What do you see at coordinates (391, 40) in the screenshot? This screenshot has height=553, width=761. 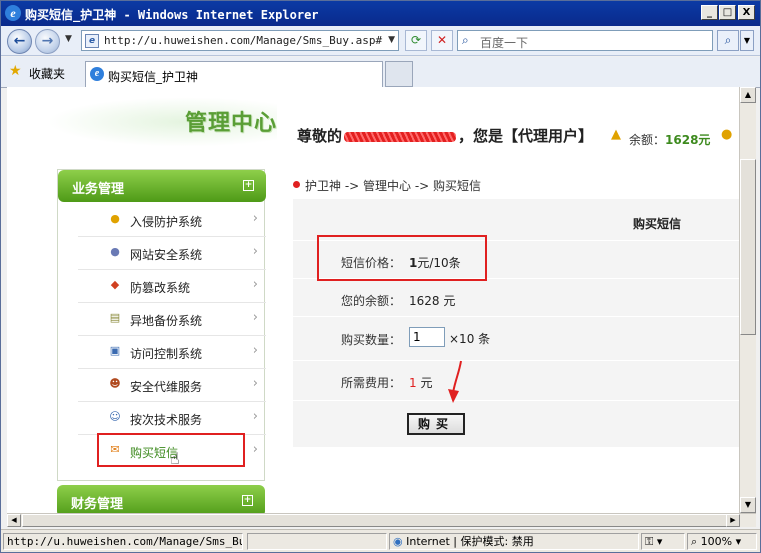 I see `address-dropdown-icon: ▼` at bounding box center [391, 40].